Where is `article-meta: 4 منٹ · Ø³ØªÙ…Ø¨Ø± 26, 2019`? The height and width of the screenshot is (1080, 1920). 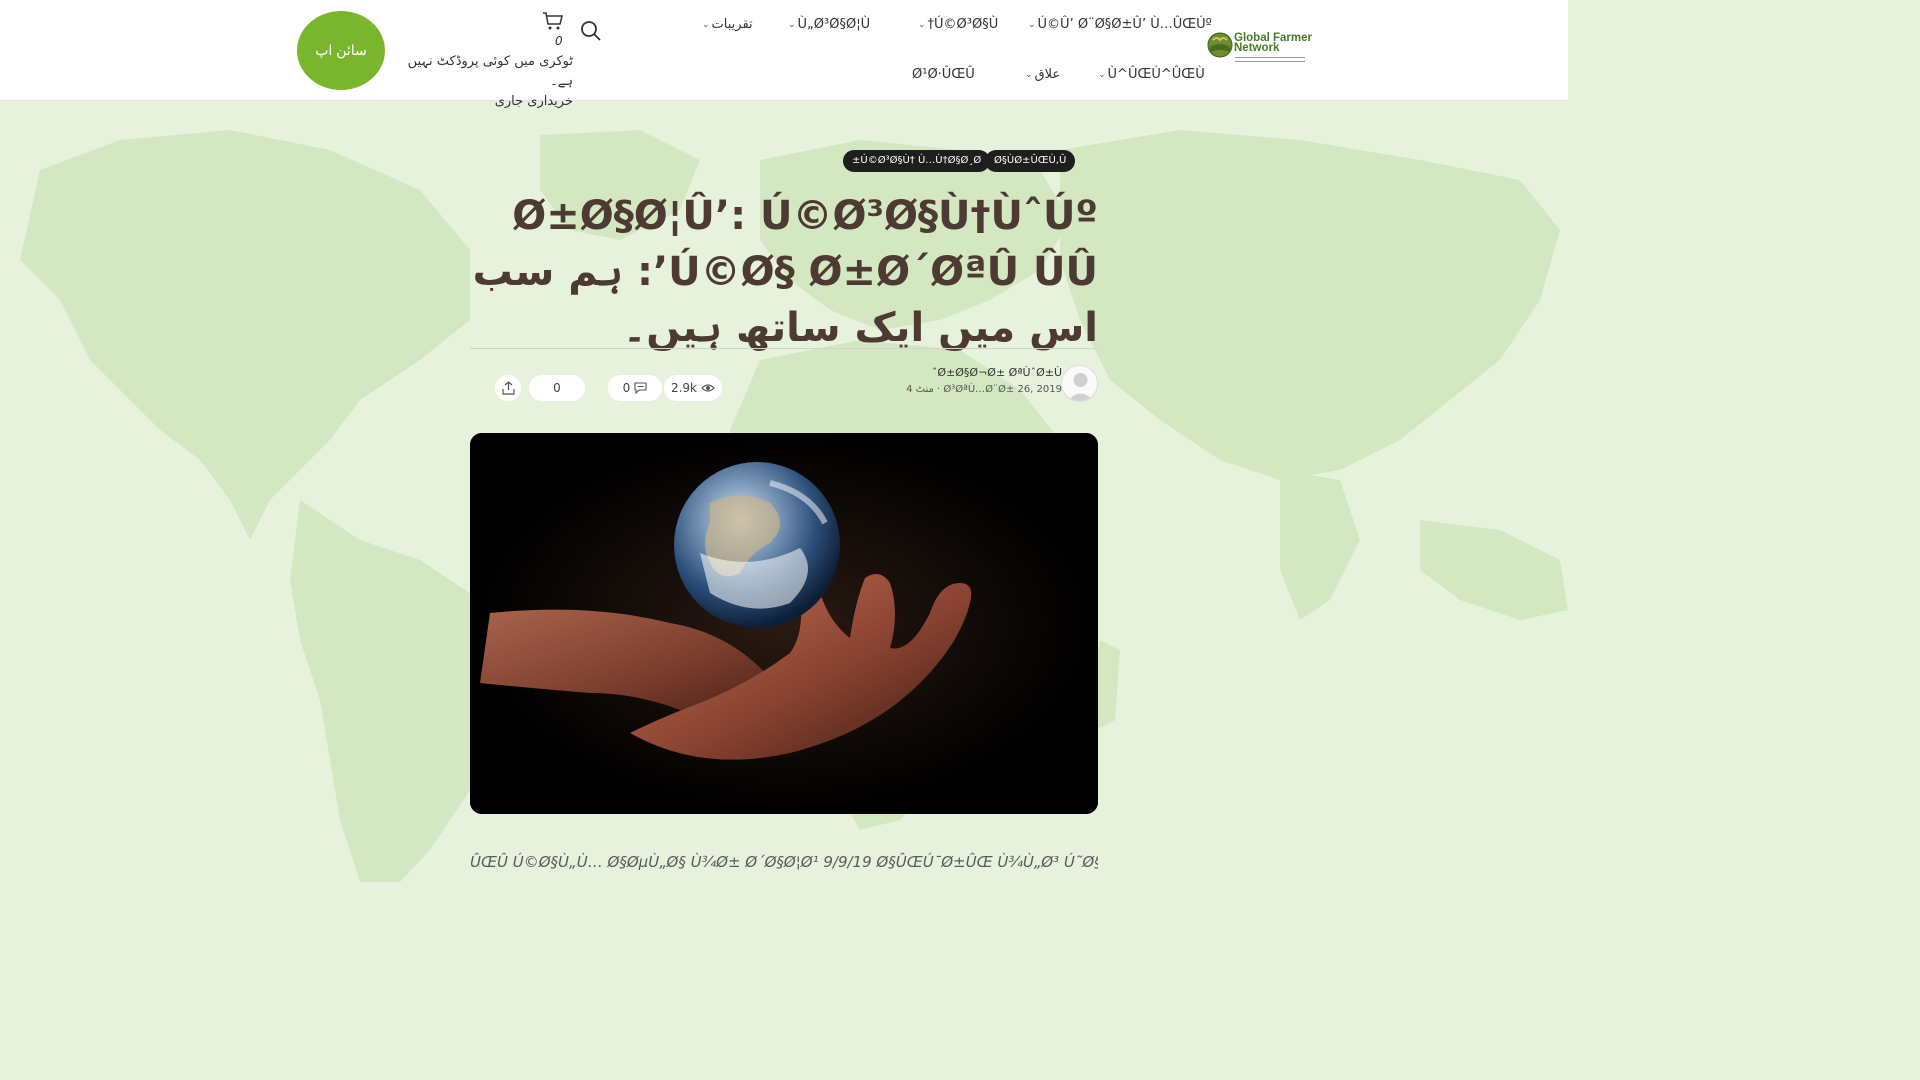
article-meta: 4 منٹ · Ø³ØªÙ…Ø¨Ø± 26, 2019 is located at coordinates (971, 389).